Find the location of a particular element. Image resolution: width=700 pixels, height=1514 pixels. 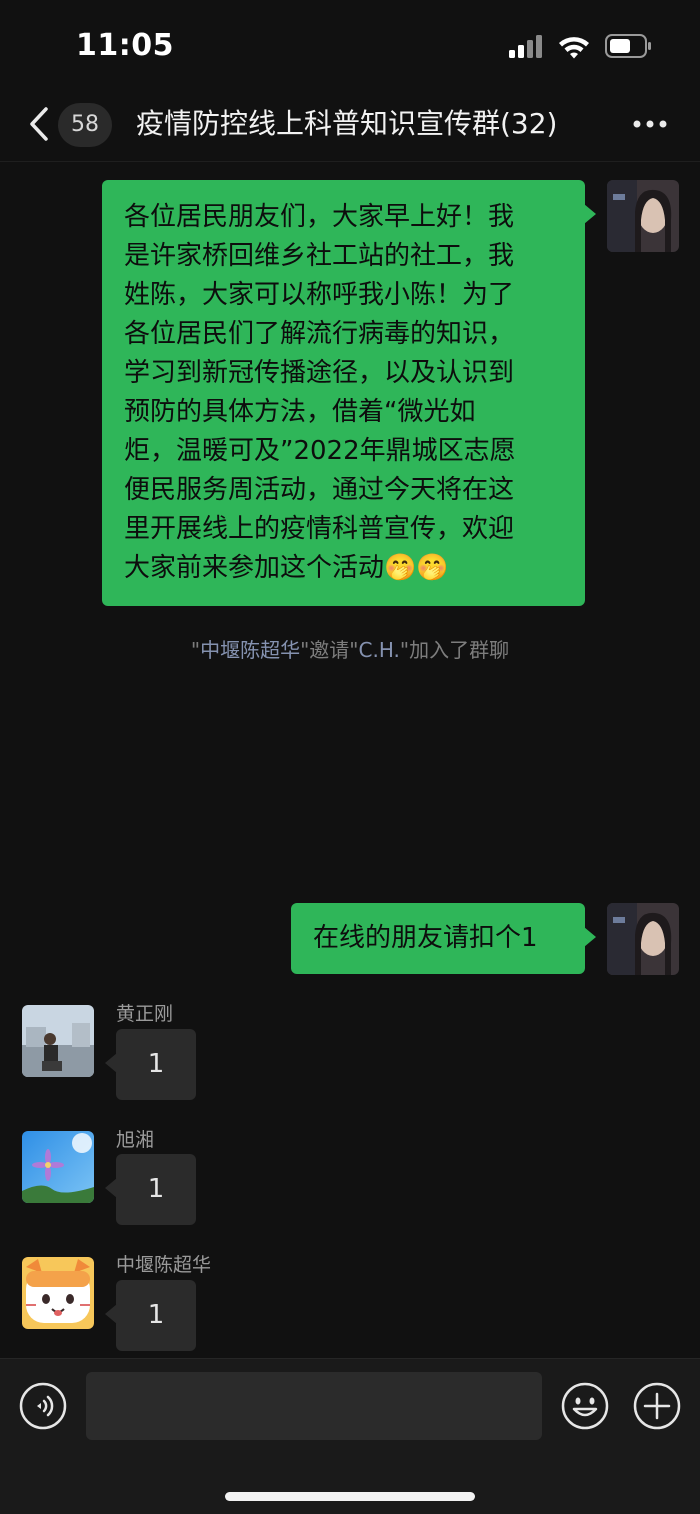

message-line: 各位居民们了解流行病毒的知识， is located at coordinates (319, 334).